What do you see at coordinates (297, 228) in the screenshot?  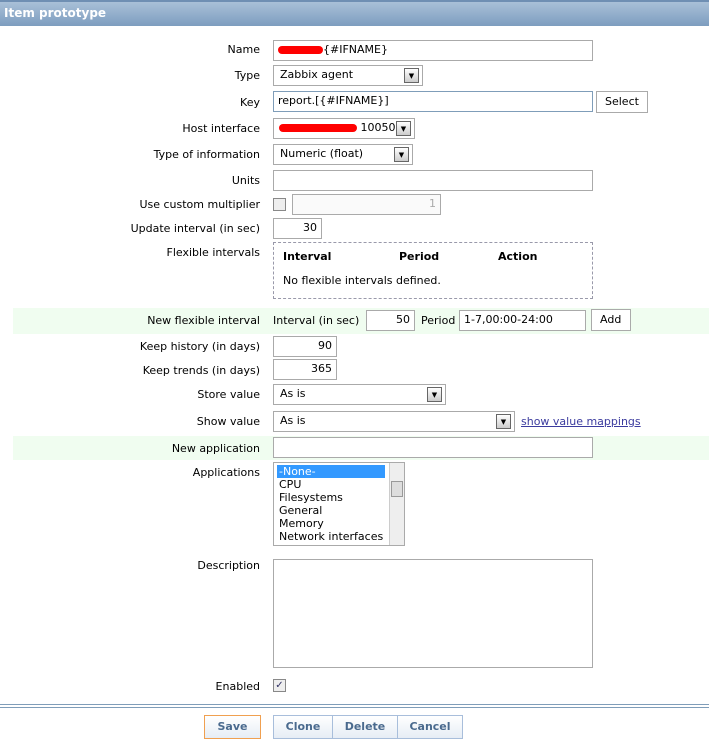 I see `update-interval-input: 30` at bounding box center [297, 228].